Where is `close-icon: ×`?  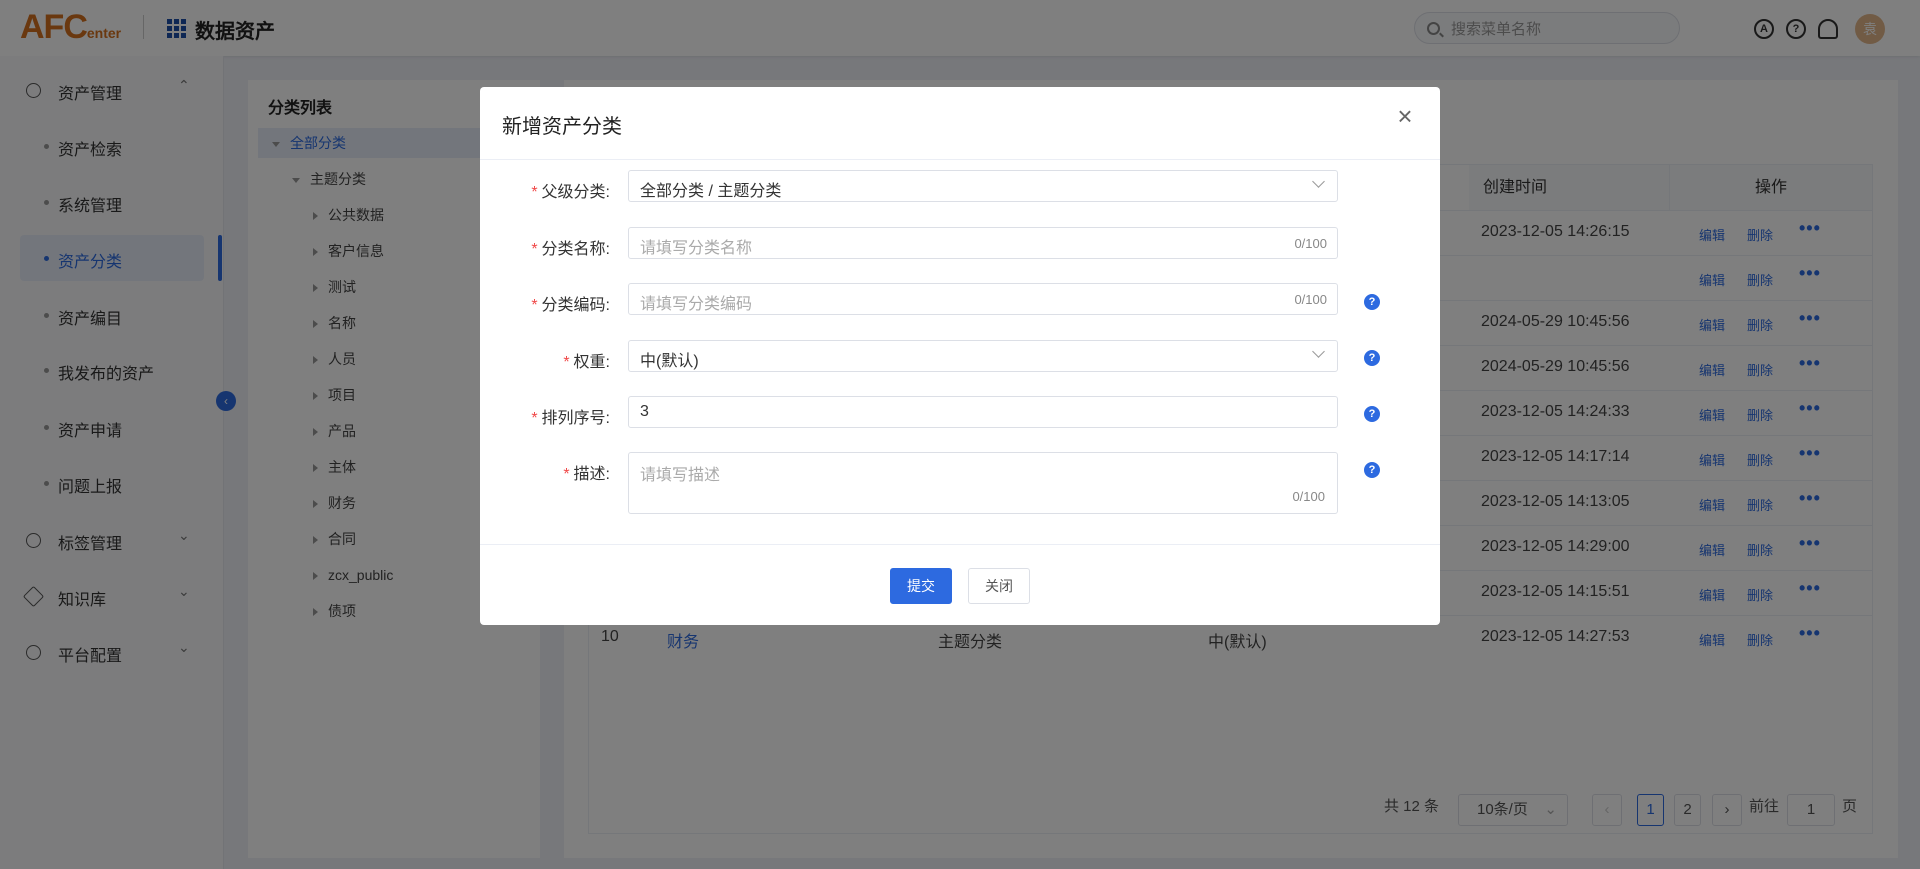 close-icon: × is located at coordinates (1405, 116).